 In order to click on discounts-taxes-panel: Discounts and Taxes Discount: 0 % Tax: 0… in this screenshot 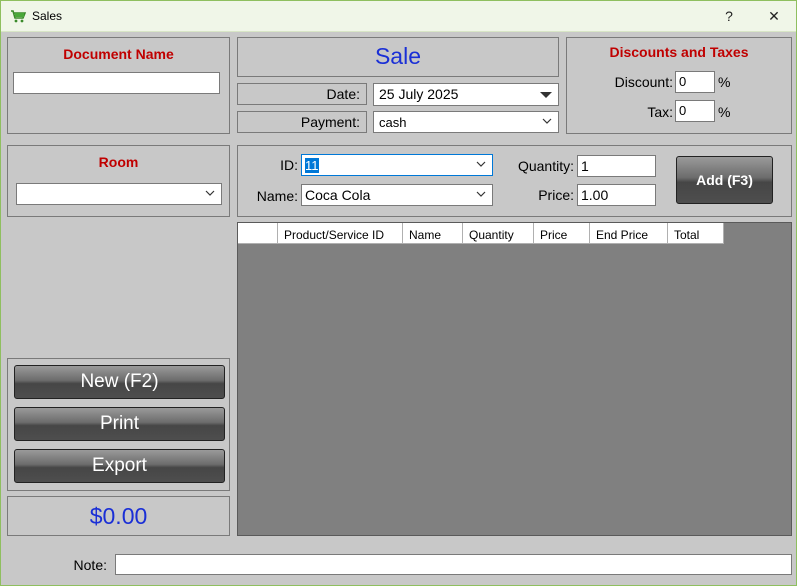, I will do `click(679, 85)`.